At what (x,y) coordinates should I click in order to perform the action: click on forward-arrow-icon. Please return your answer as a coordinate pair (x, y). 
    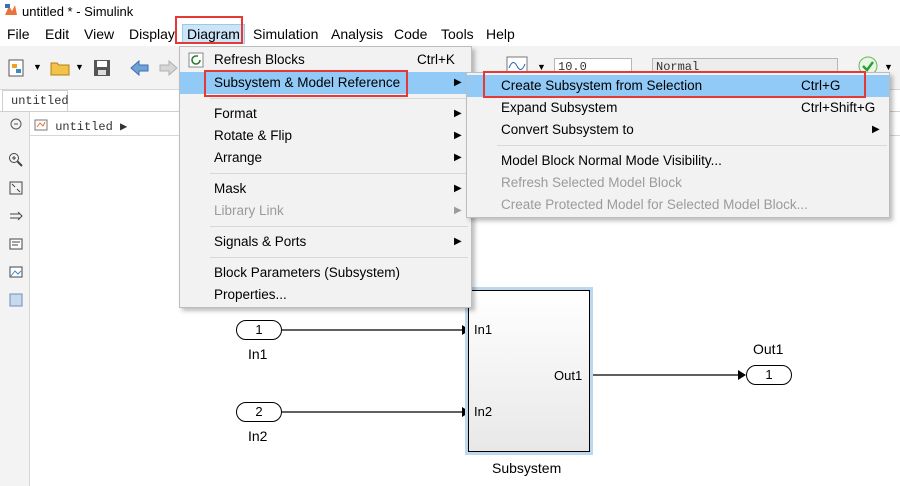
    Looking at the image, I should click on (168, 68).